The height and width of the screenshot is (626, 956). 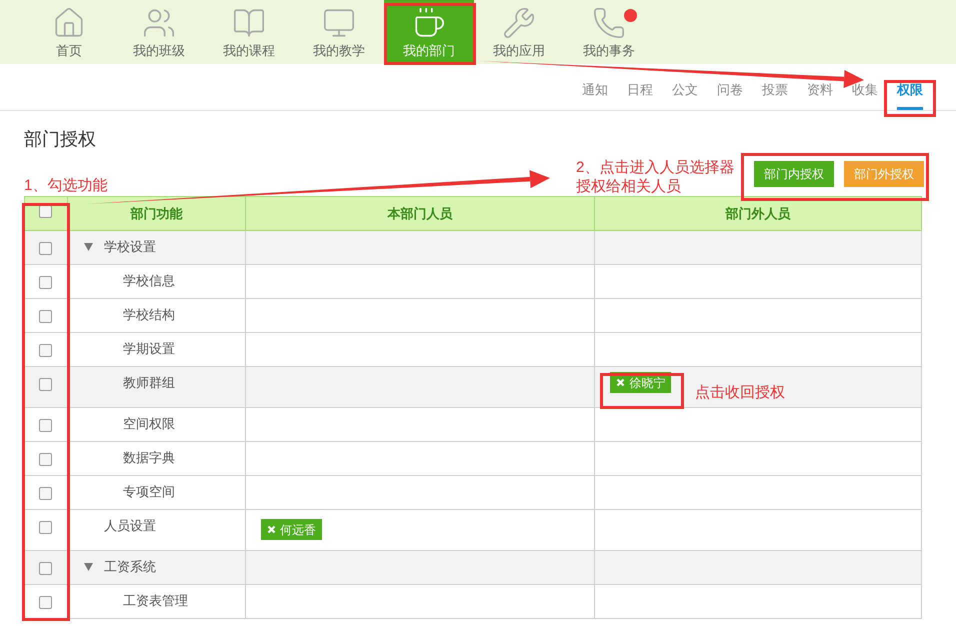 I want to click on nav-item: 我的应用, so click(x=519, y=32).